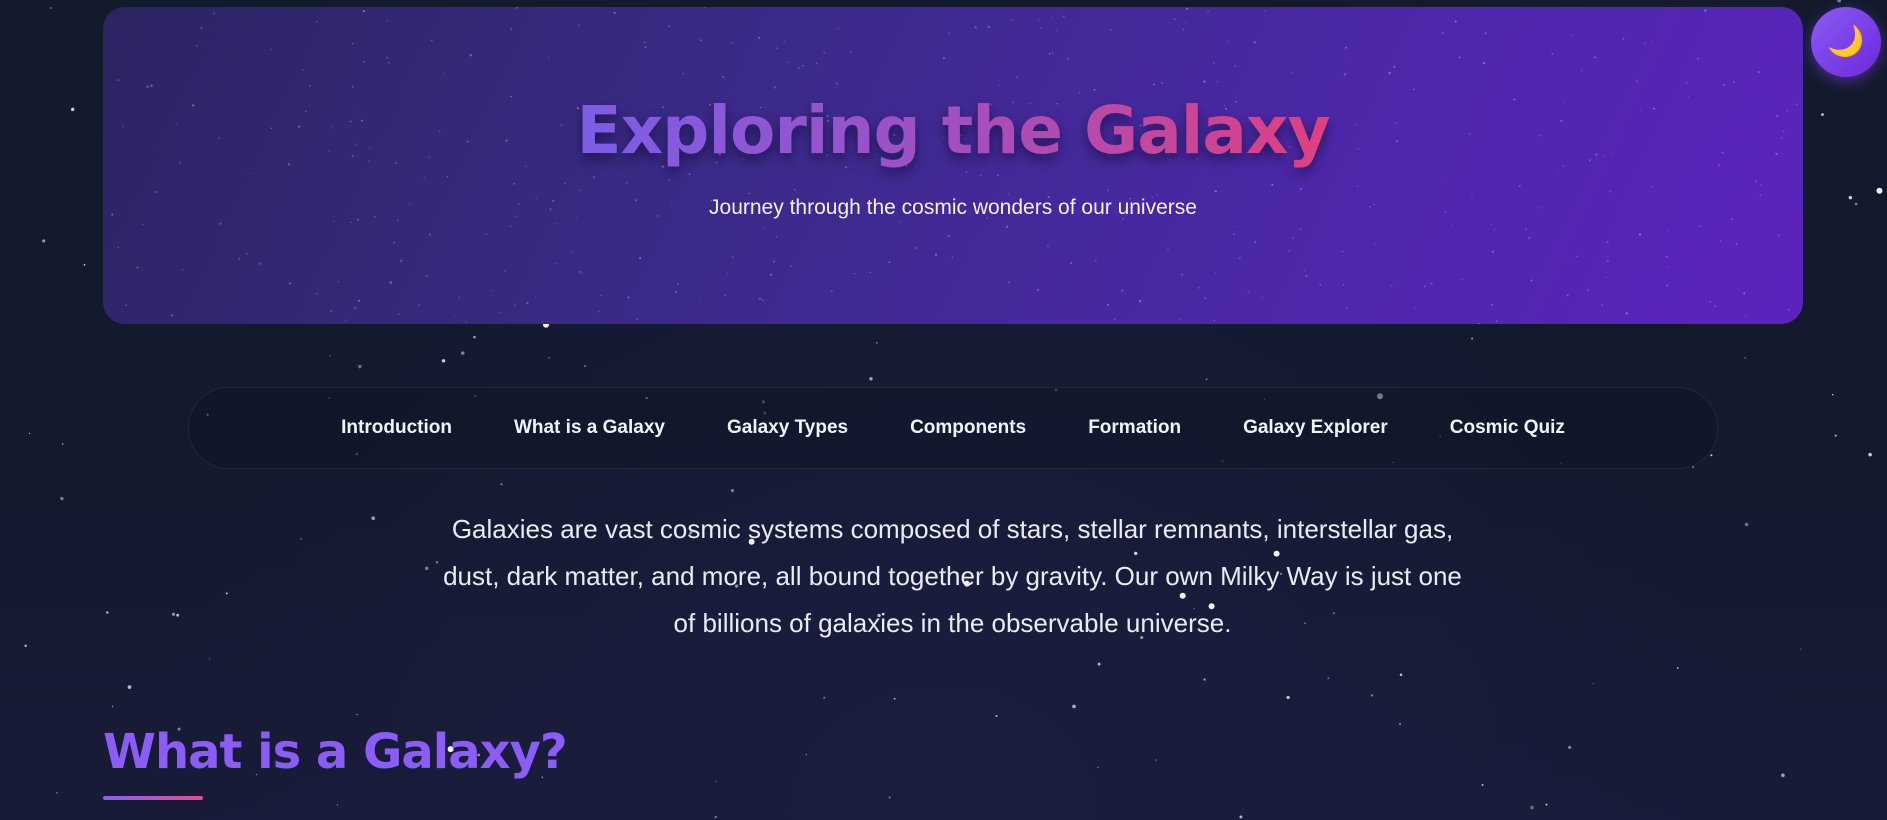 The height and width of the screenshot is (820, 1887). Describe the element at coordinates (335, 752) in the screenshot. I see `section-title: What is a Galaxy?` at that location.